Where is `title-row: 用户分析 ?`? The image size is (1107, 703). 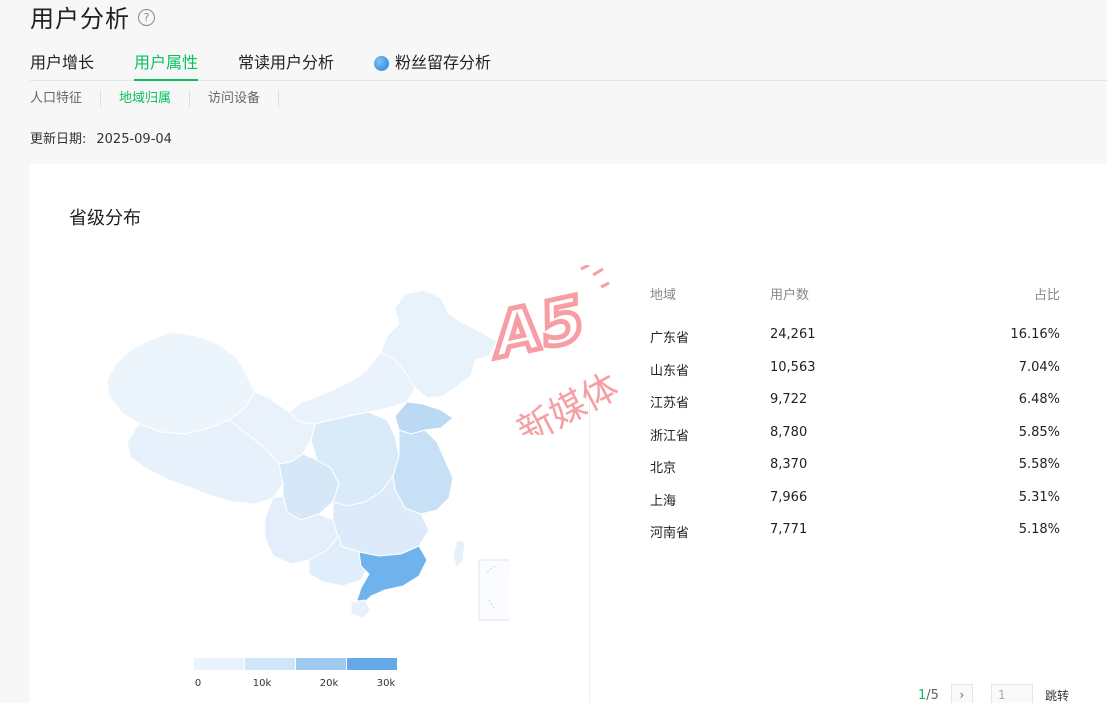
title-row: 用户分析 ? is located at coordinates (92, 16).